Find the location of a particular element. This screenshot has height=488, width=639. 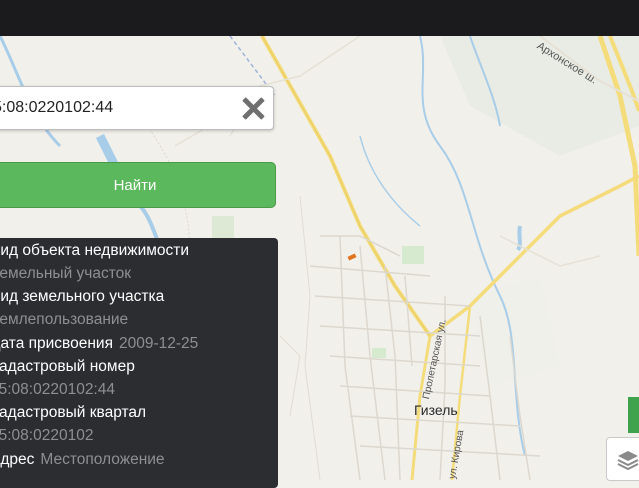

town-label: Гизель is located at coordinates (436, 410).